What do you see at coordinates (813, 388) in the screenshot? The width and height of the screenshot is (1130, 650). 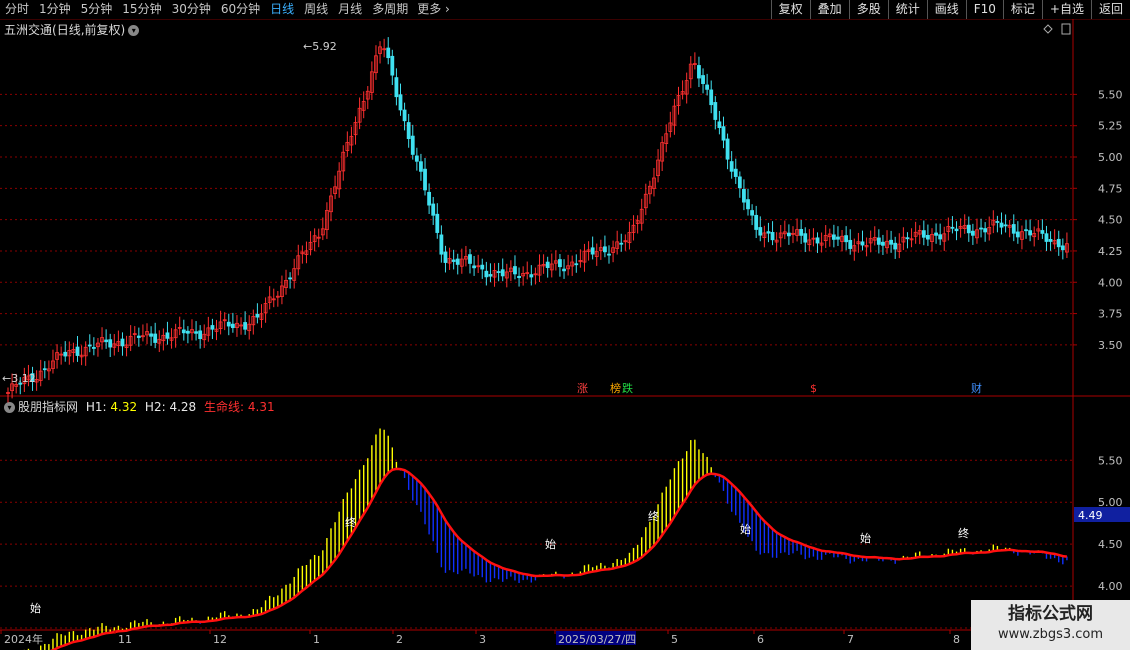 I see `event-marker-3: $` at bounding box center [813, 388].